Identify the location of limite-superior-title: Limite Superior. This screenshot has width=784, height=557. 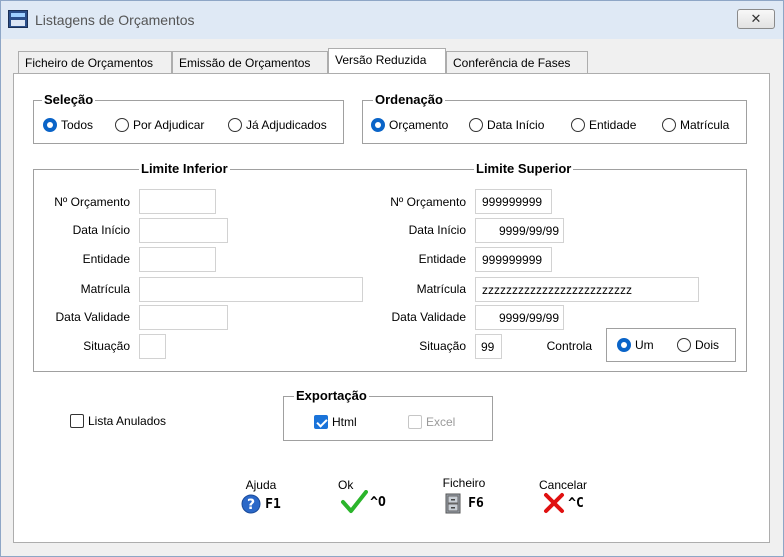
(524, 168).